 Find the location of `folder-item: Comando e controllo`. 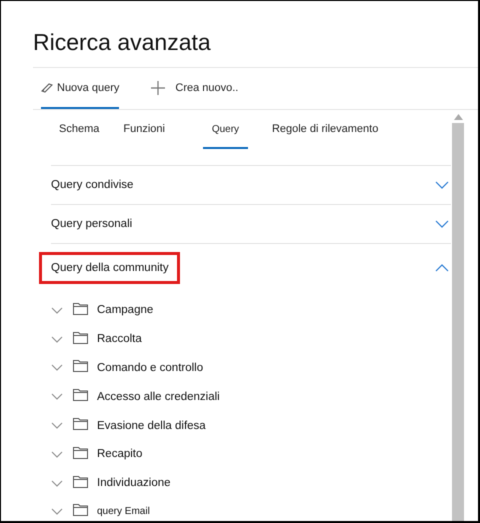

folder-item: Comando e controllo is located at coordinates (251, 368).